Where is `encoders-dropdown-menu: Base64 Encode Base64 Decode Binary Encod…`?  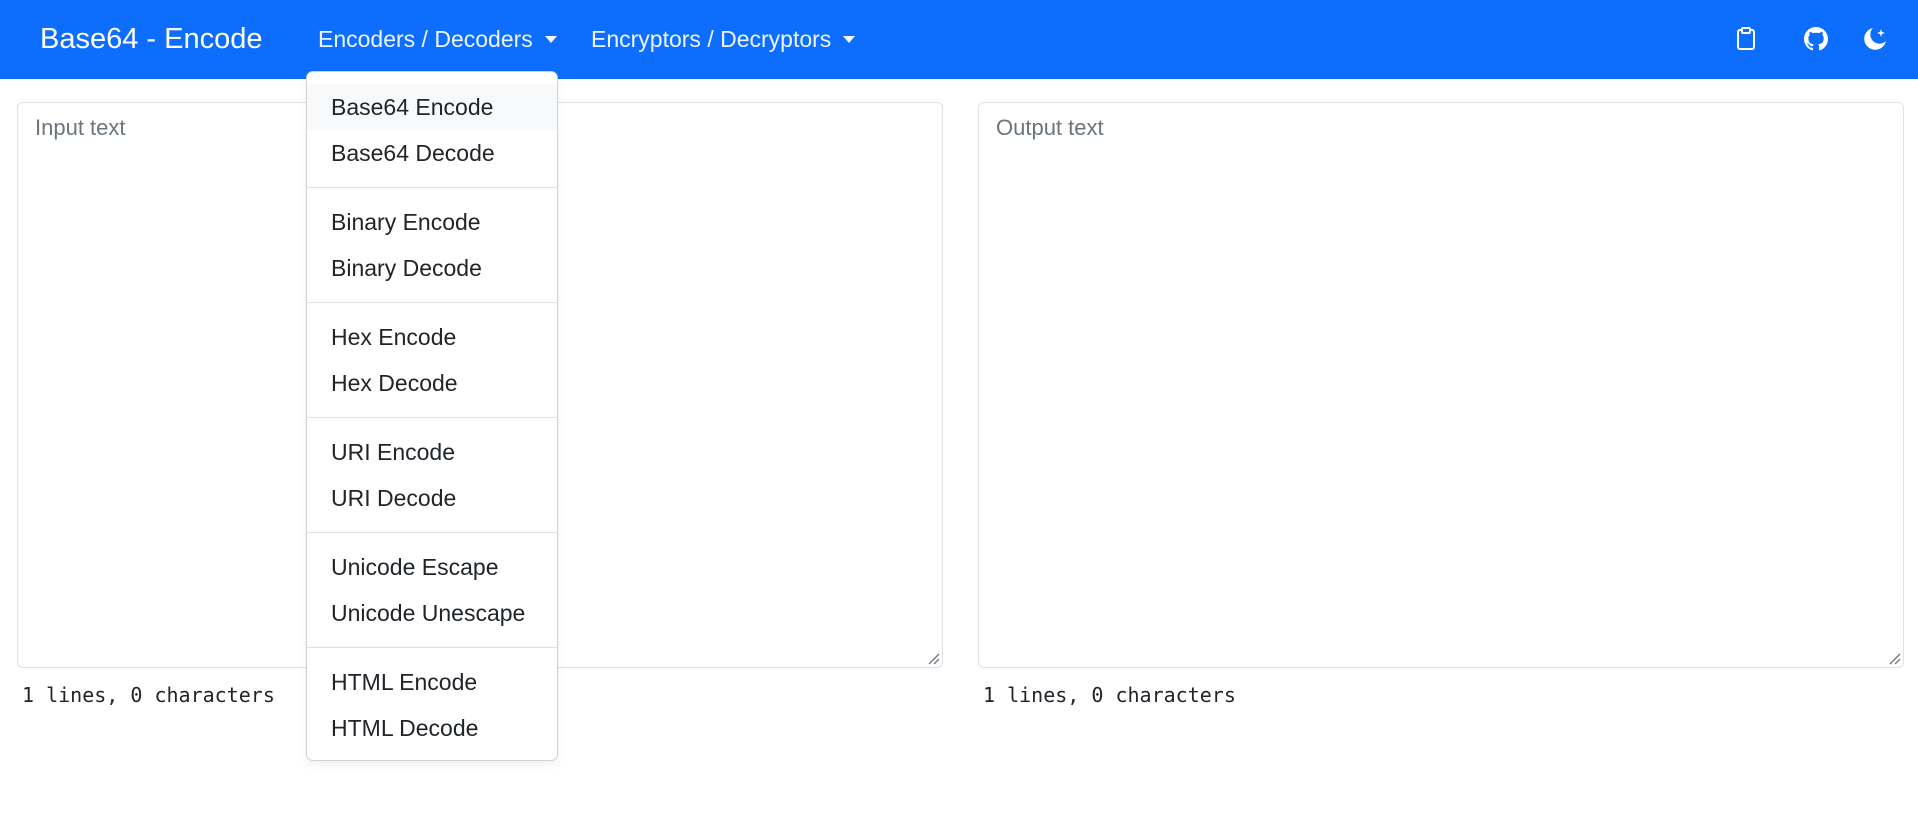 encoders-dropdown-menu: Base64 Encode Base64 Decode Binary Encod… is located at coordinates (432, 416).